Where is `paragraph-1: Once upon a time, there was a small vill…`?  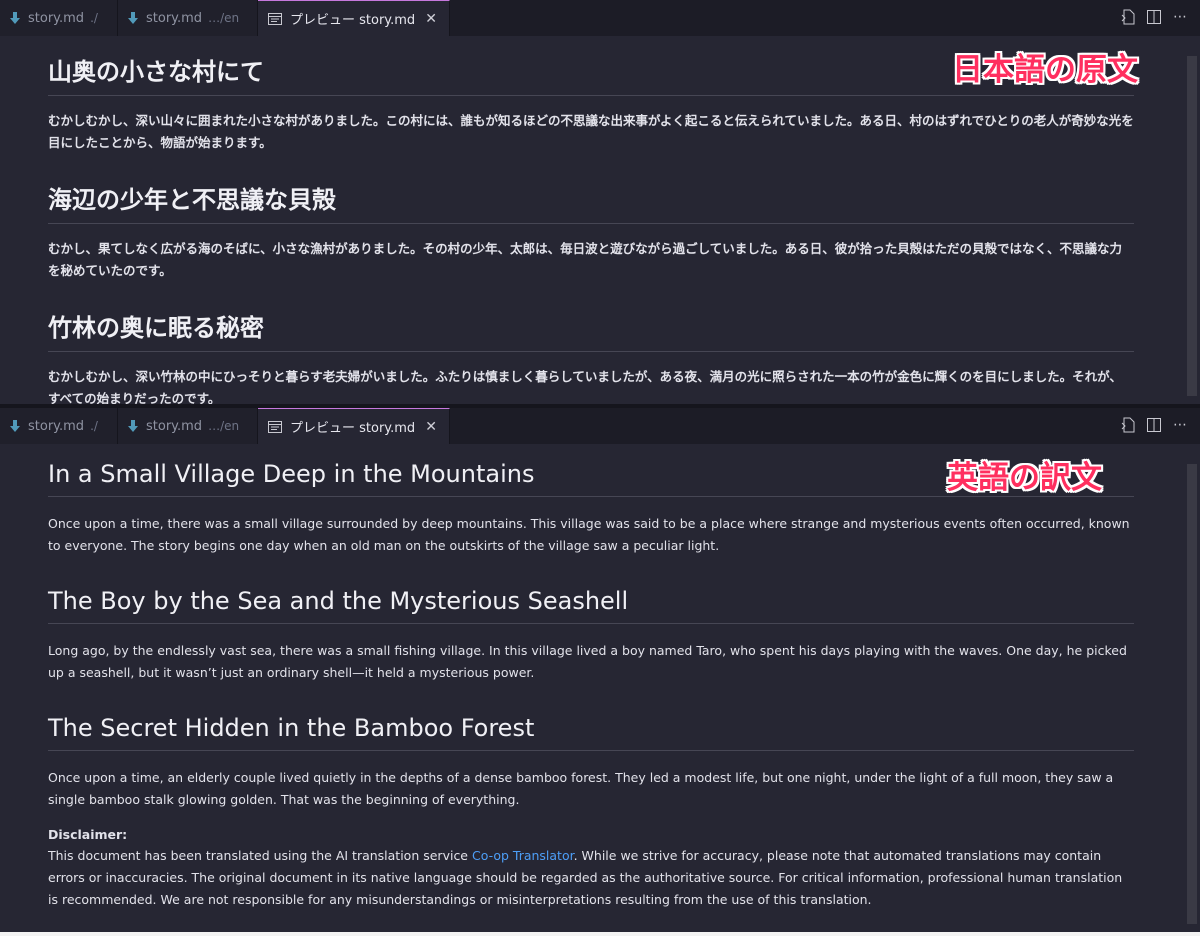 paragraph-1: Once upon a time, there was a small vill… is located at coordinates (589, 534).